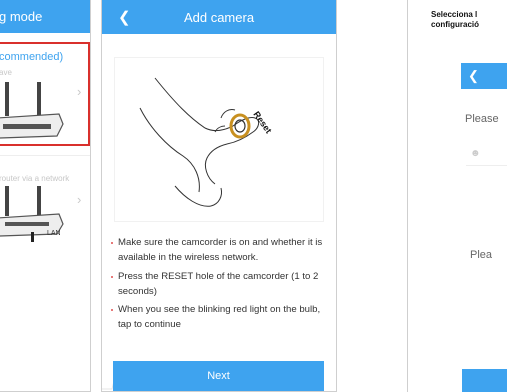 The image size is (507, 392). I want to click on recommended-option-card: commended) ave ›, so click(45, 94).